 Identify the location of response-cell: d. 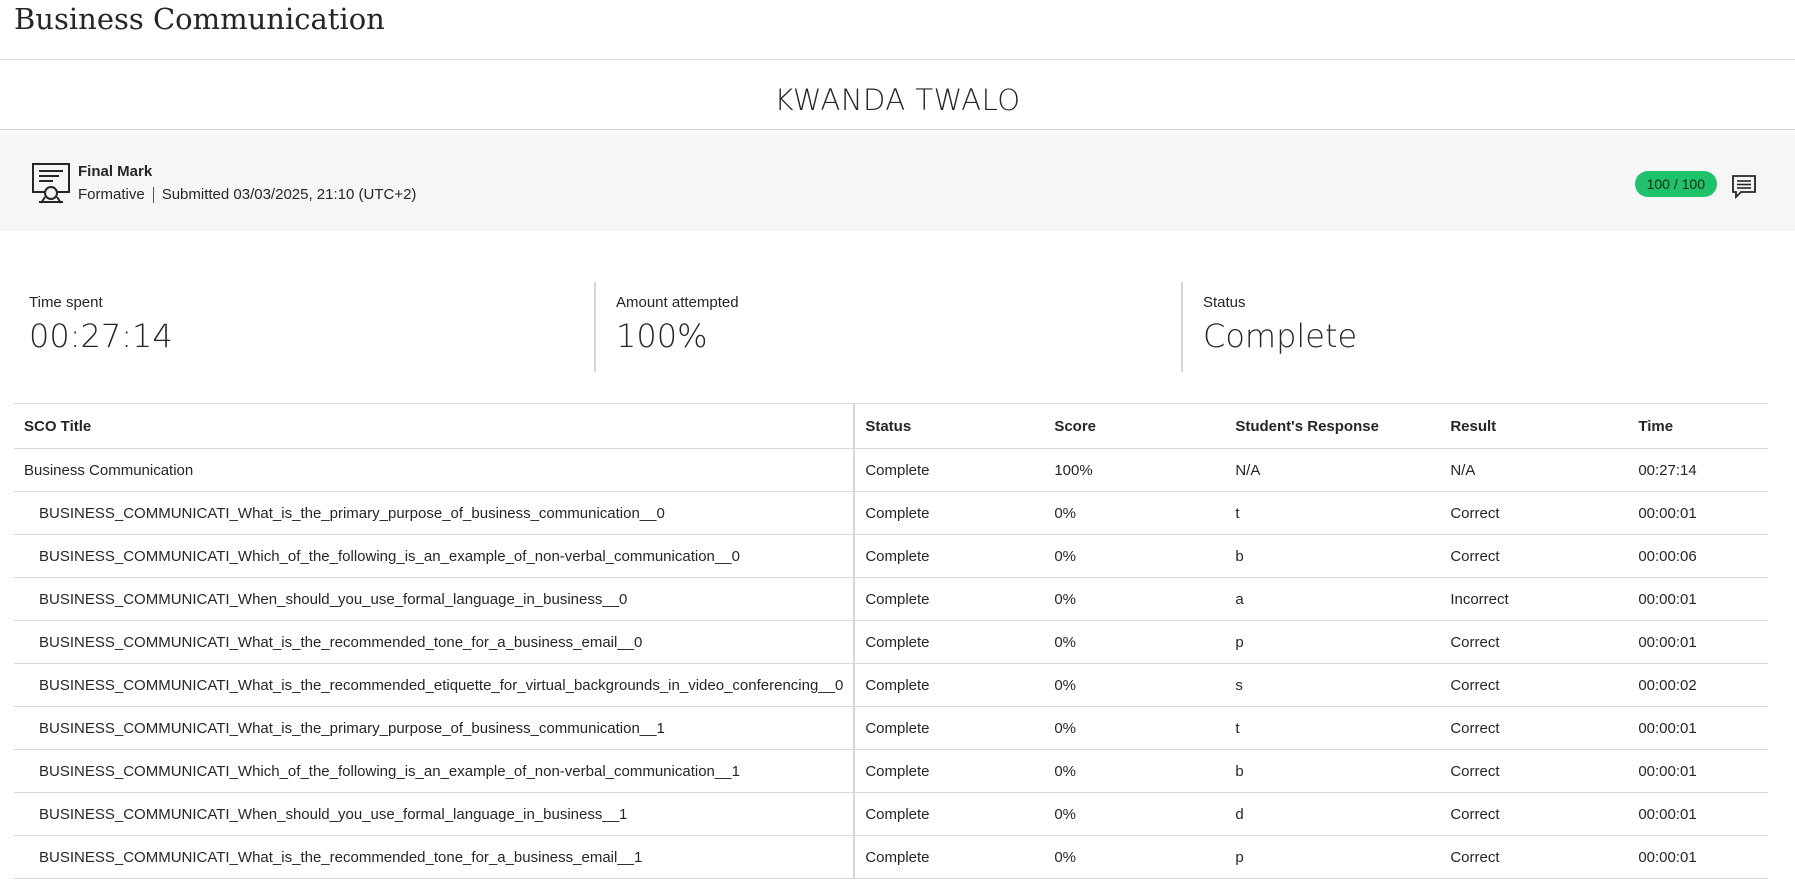
(1333, 814).